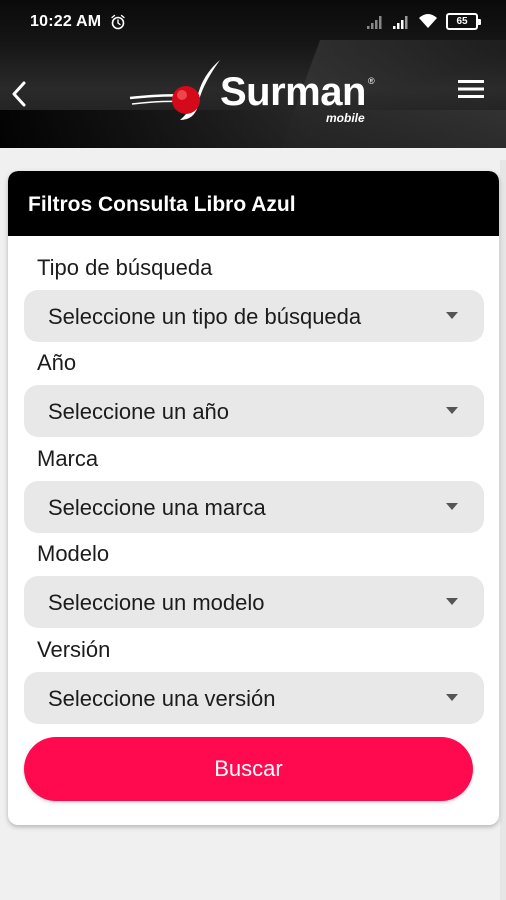 This screenshot has height=900, width=506. I want to click on battery-level: 65, so click(462, 21).